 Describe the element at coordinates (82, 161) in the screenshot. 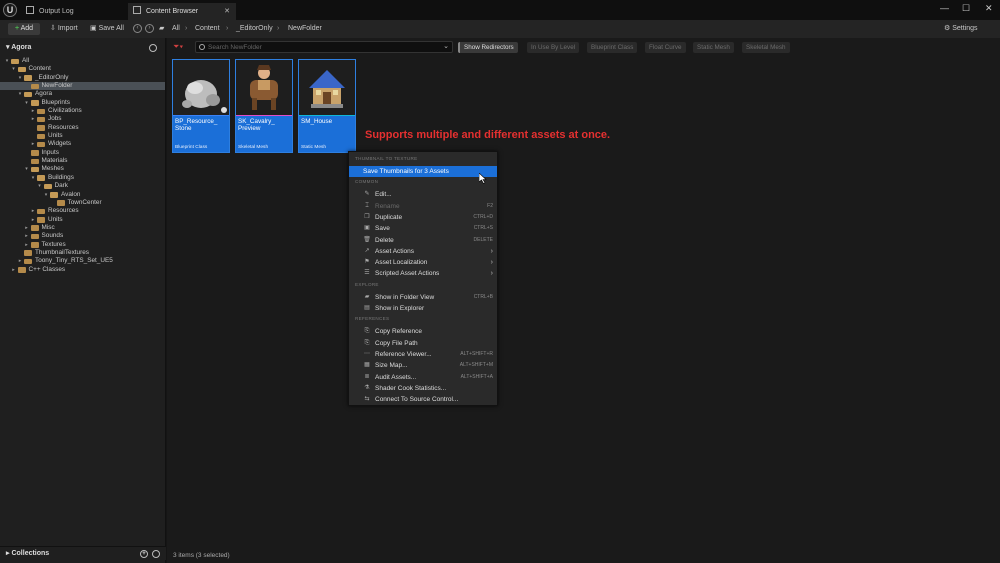

I see `tree-item: Materials` at that location.